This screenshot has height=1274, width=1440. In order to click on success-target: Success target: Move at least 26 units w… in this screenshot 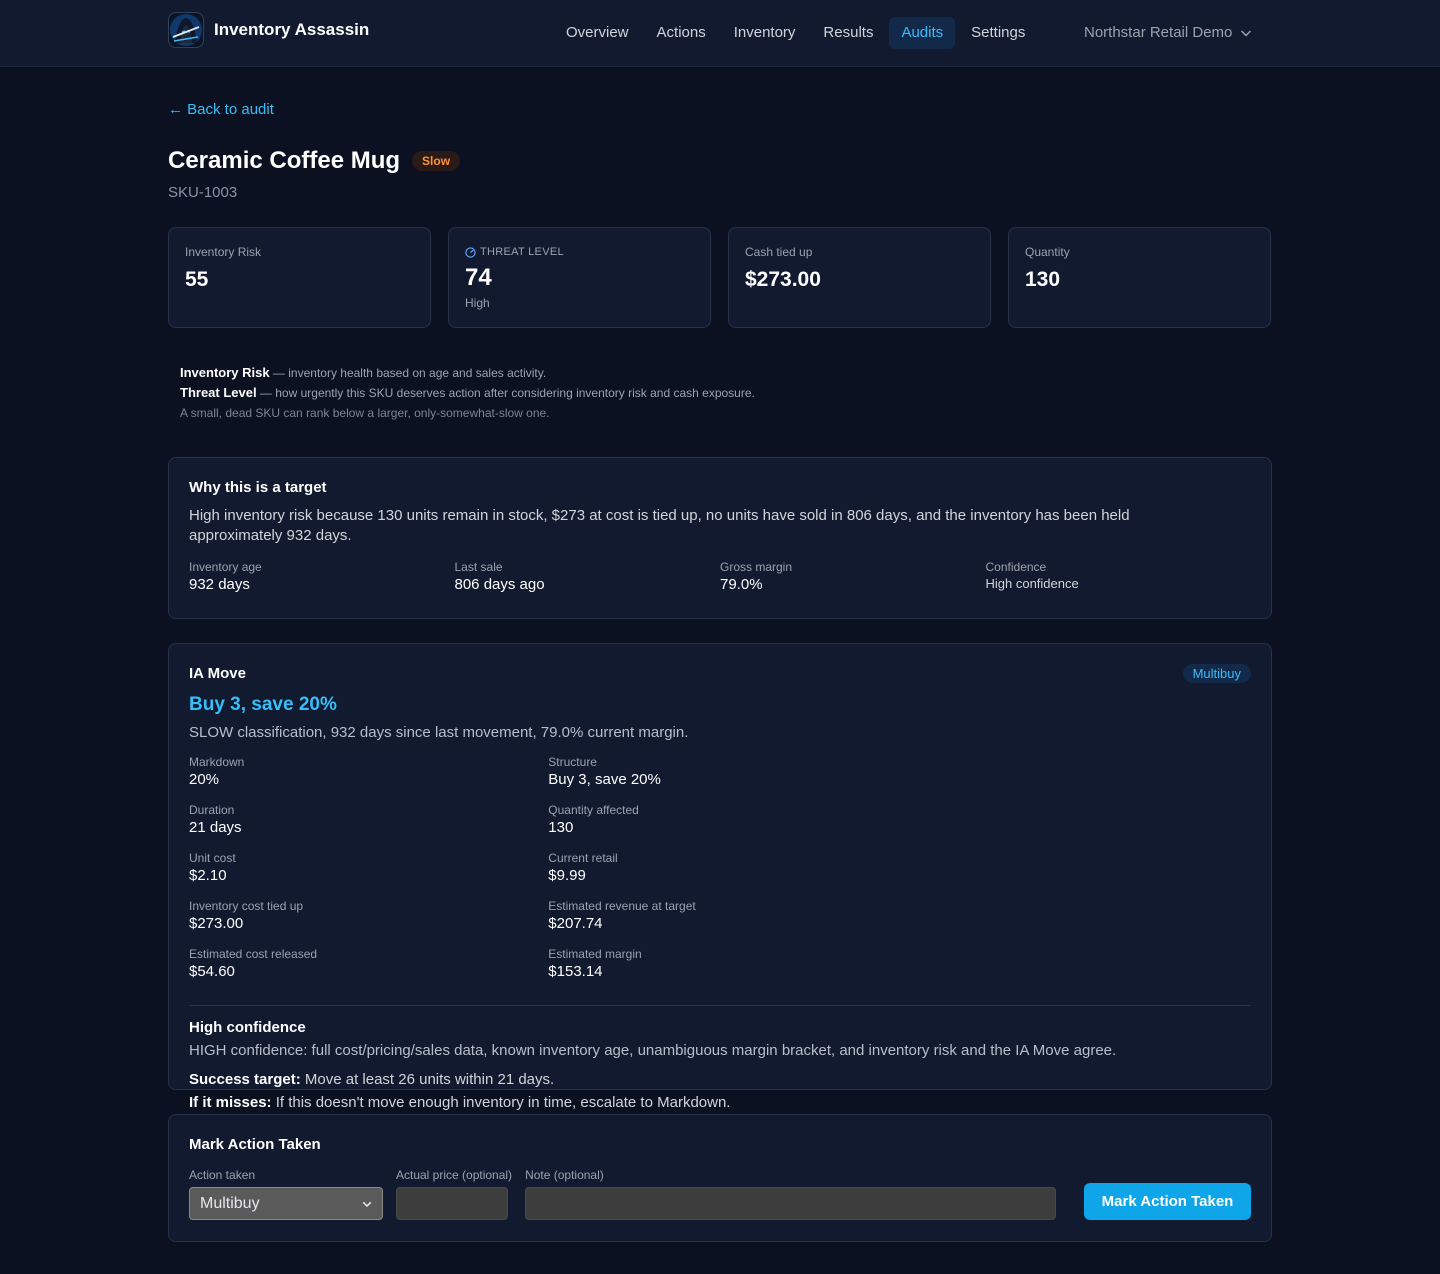, I will do `click(720, 1079)`.